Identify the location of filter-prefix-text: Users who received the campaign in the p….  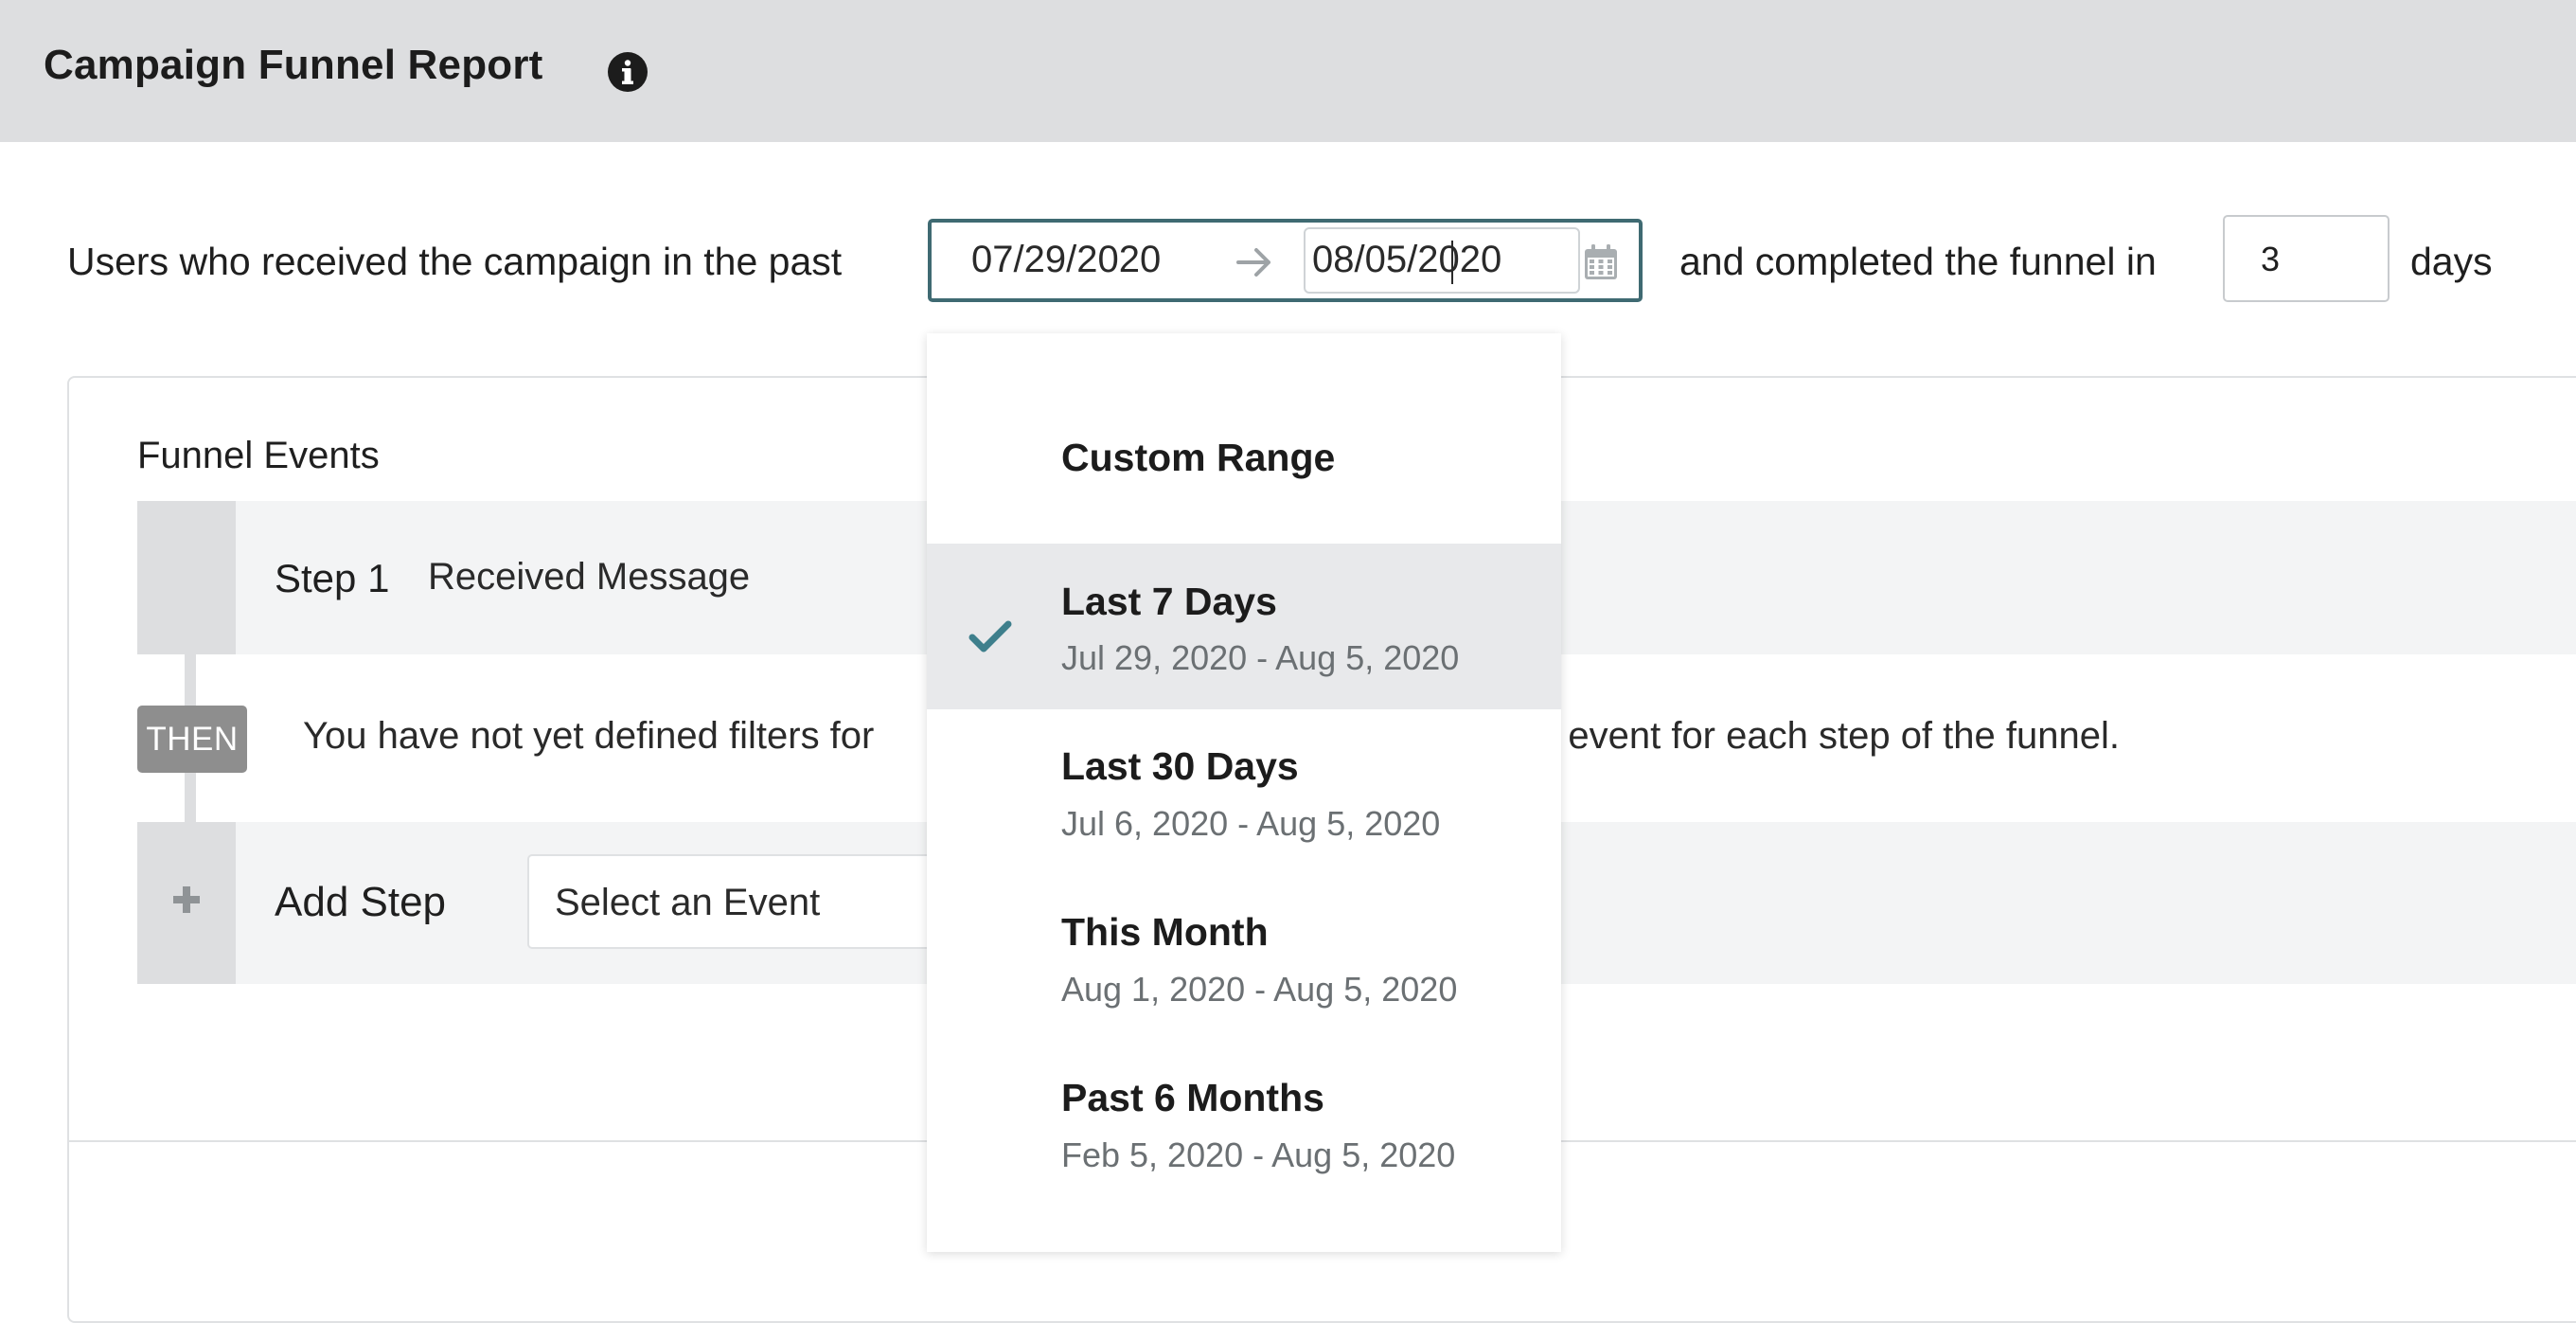
(455, 261).